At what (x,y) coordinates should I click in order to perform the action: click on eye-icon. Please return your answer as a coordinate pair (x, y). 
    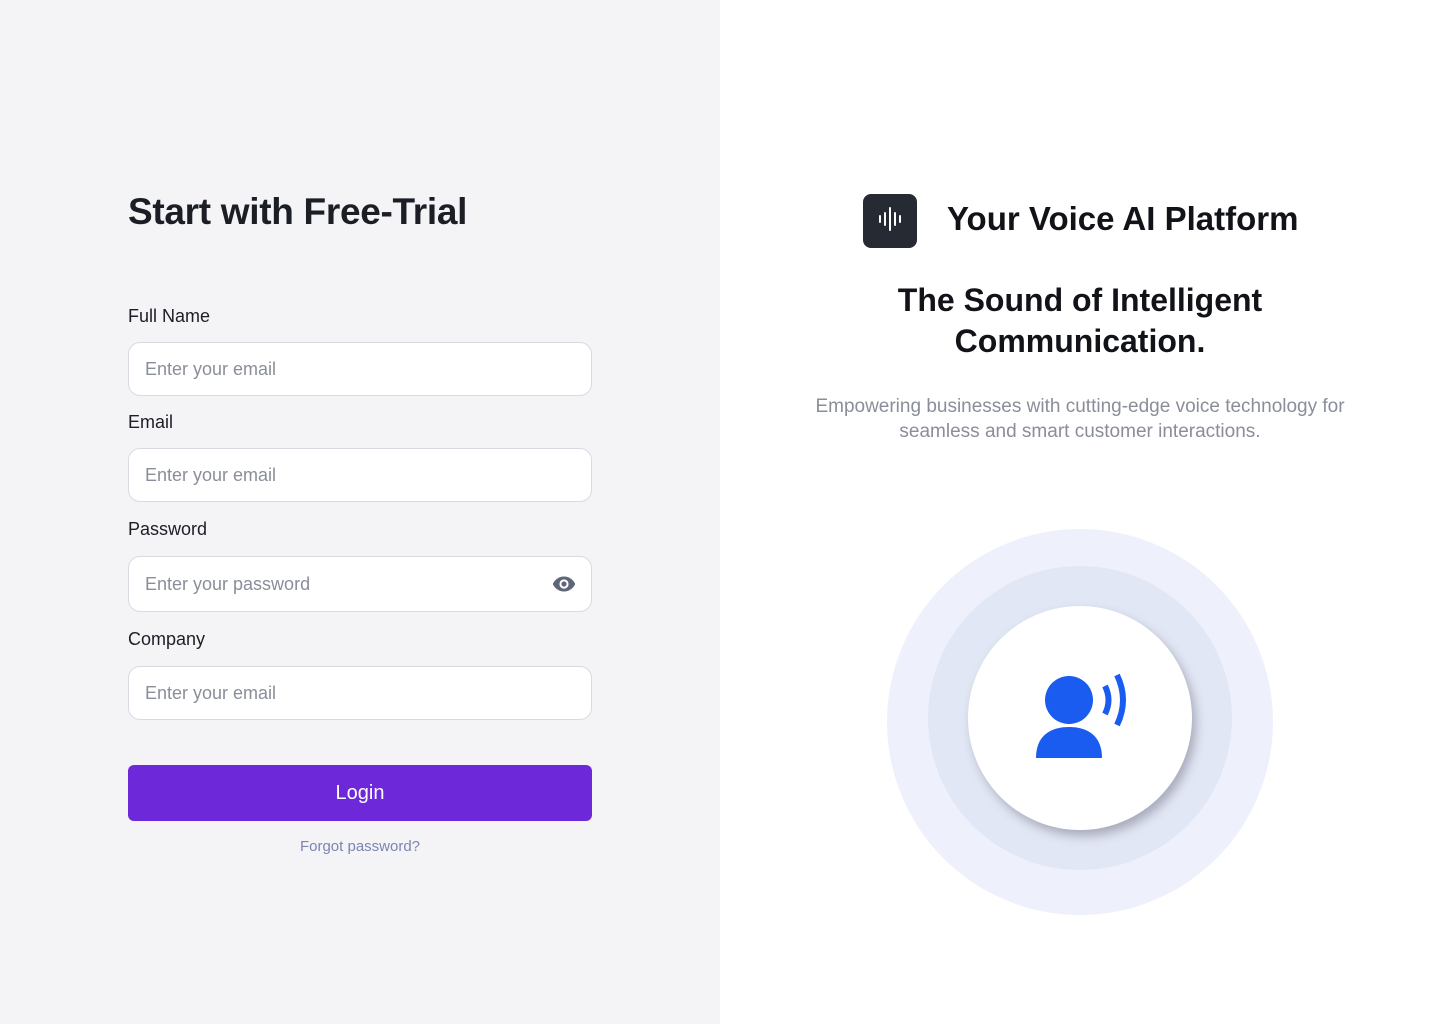
    Looking at the image, I should click on (564, 584).